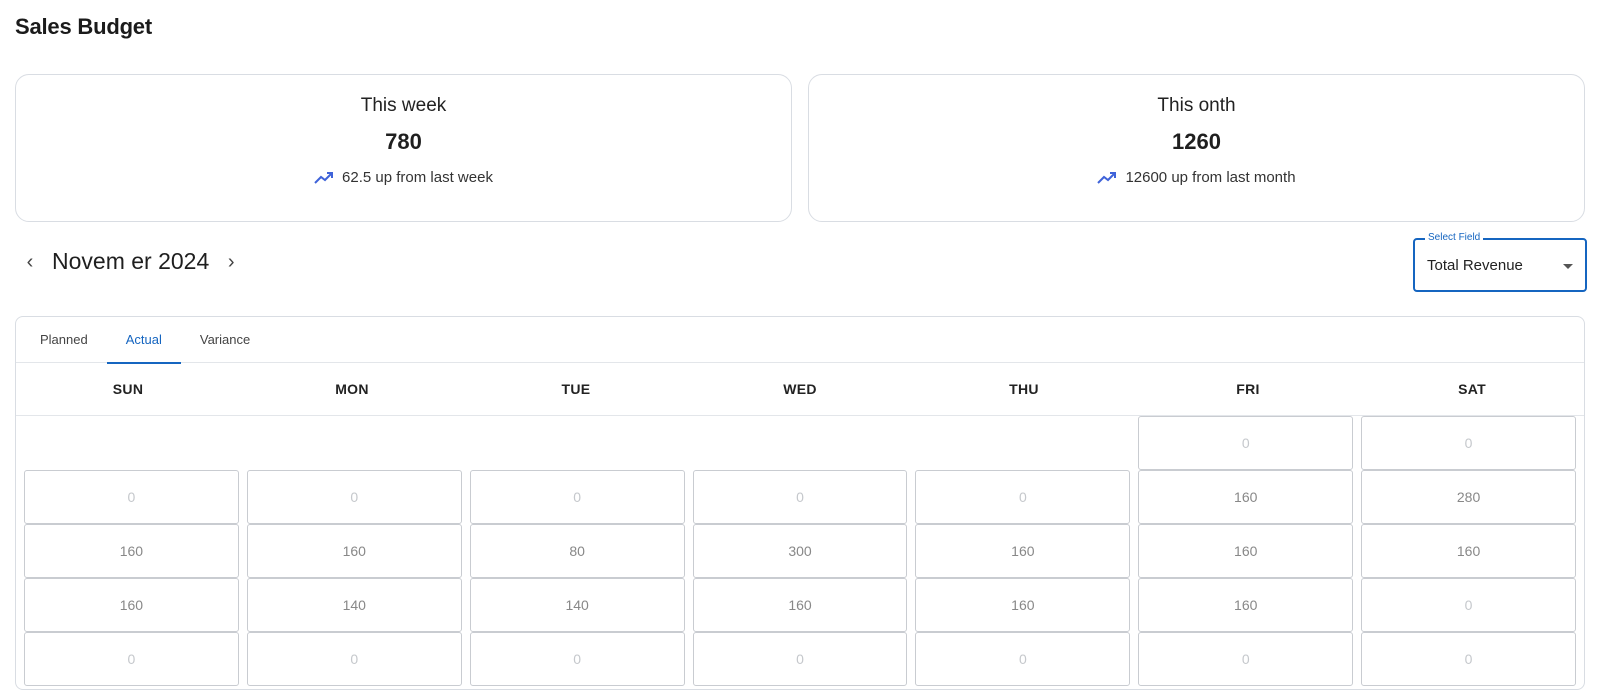 The width and height of the screenshot is (1600, 700). Describe the element at coordinates (231, 262) in the screenshot. I see `chevron-right-icon: ›` at that location.